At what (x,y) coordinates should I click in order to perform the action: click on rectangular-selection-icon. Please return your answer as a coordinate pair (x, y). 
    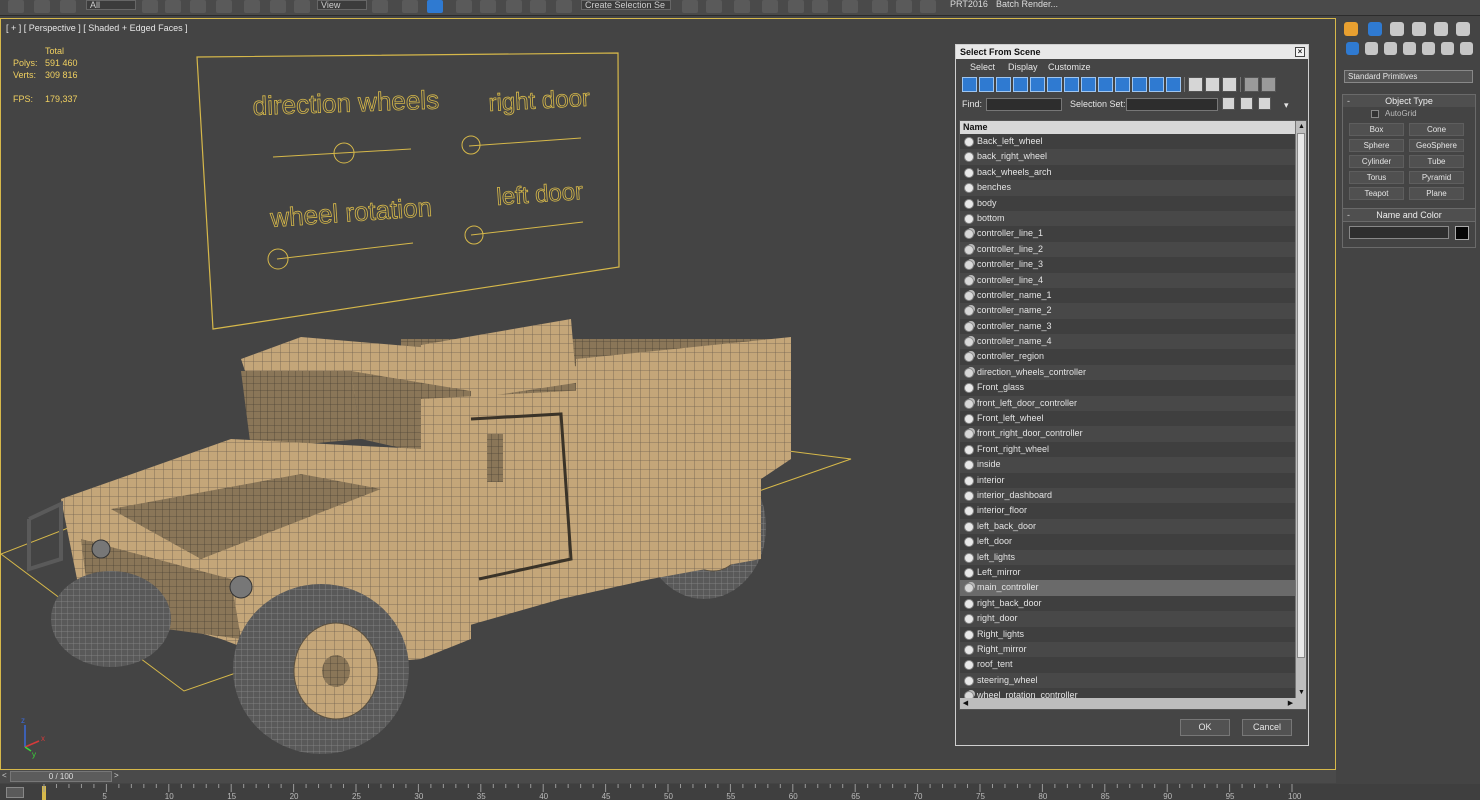
    Looking at the image, I should click on (198, 6).